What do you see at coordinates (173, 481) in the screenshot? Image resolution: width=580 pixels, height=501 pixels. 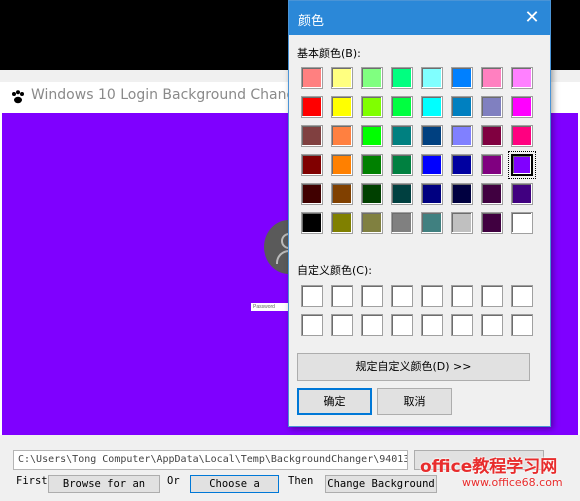 I see `or-label: Or` at bounding box center [173, 481].